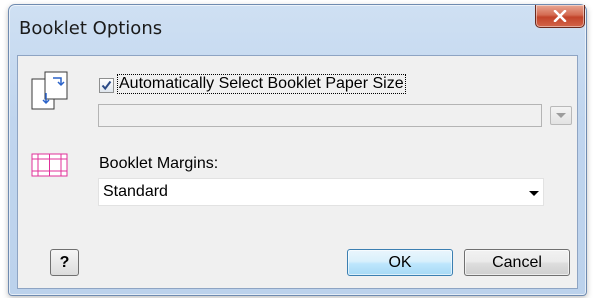 This screenshot has height=298, width=593. Describe the element at coordinates (320, 115) in the screenshot. I see `paper-size-dropdown` at that location.